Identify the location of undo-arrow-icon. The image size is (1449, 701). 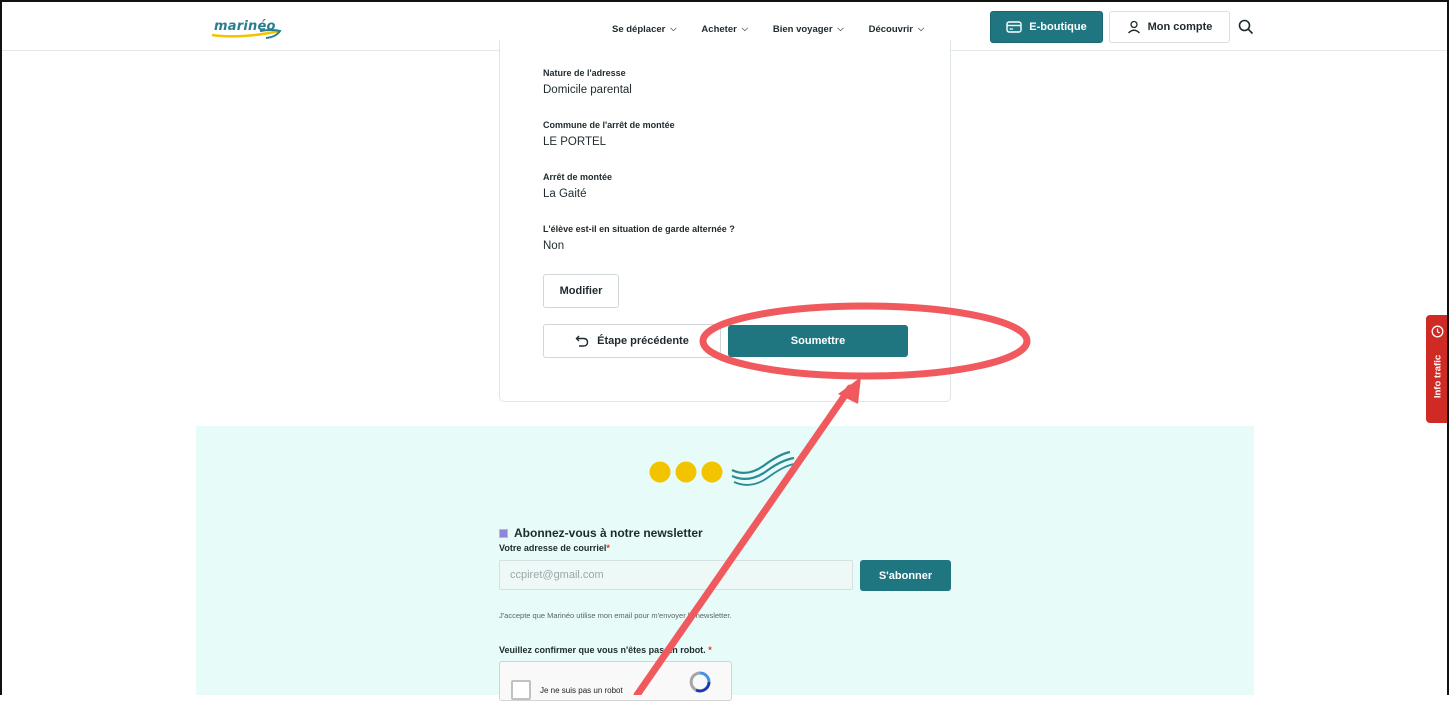
(582, 341).